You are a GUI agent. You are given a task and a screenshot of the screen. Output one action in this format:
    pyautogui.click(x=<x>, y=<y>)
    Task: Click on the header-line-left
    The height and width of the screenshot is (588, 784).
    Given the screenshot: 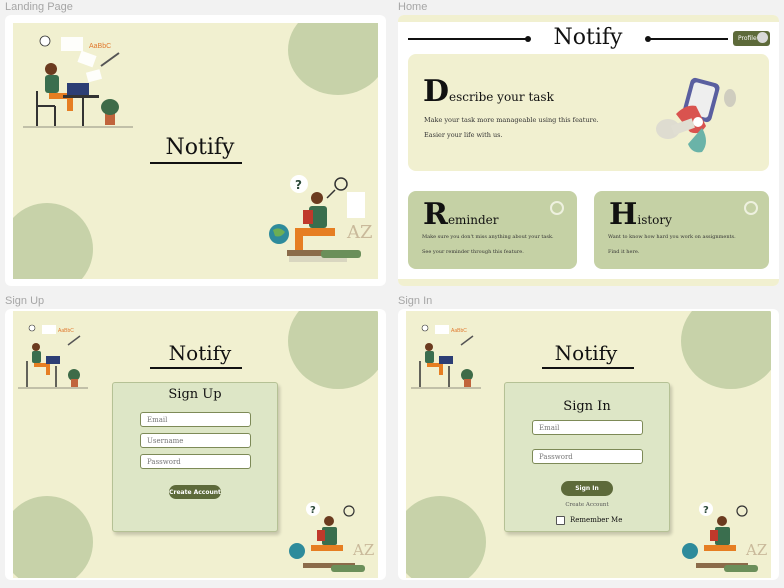 What is the action you would take?
    pyautogui.click(x=468, y=39)
    